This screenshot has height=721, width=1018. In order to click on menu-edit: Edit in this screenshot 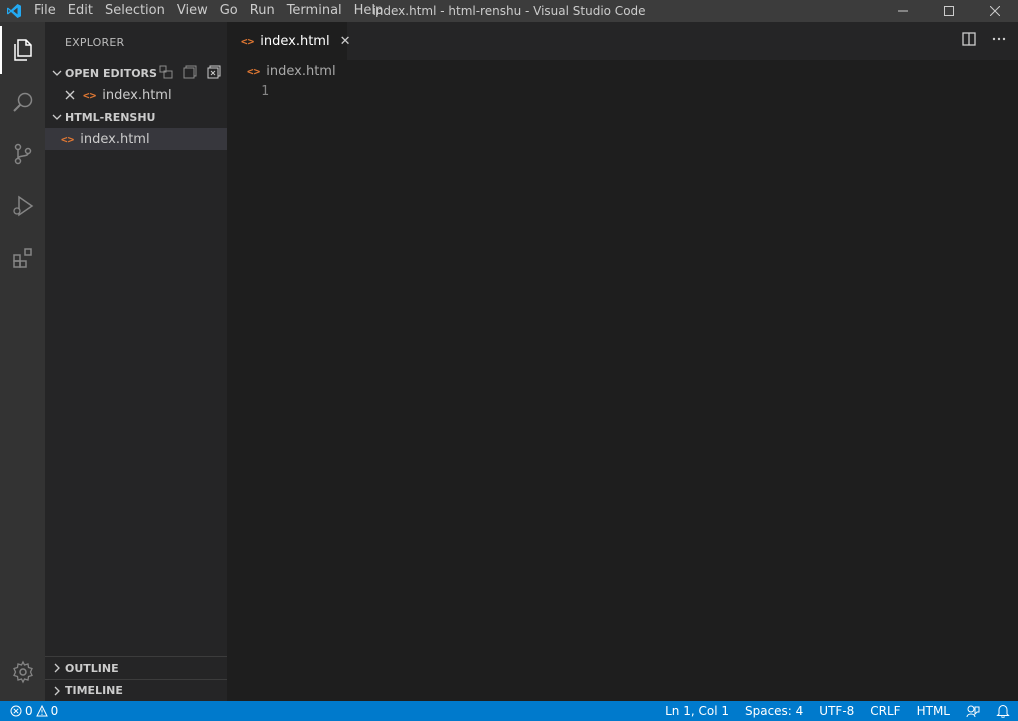, I will do `click(80, 11)`.